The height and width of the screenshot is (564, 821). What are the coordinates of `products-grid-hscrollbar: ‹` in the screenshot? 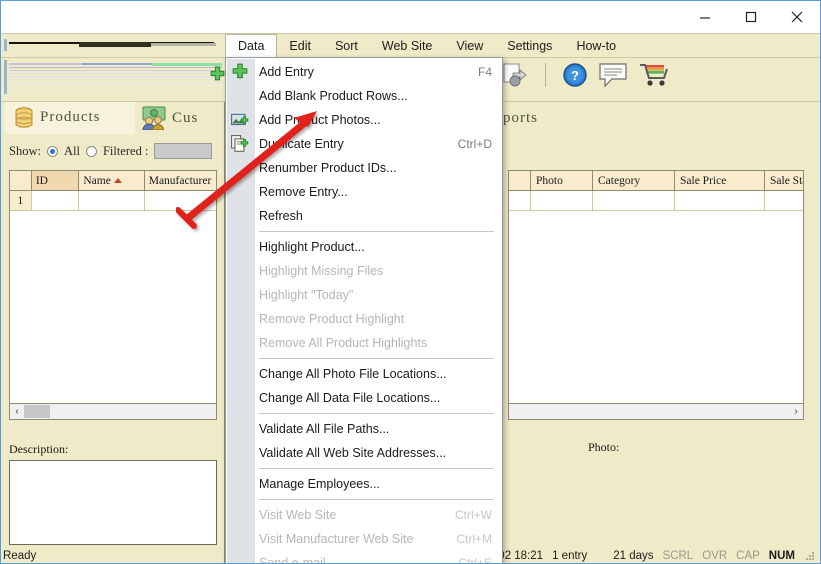 It's located at (113, 412).